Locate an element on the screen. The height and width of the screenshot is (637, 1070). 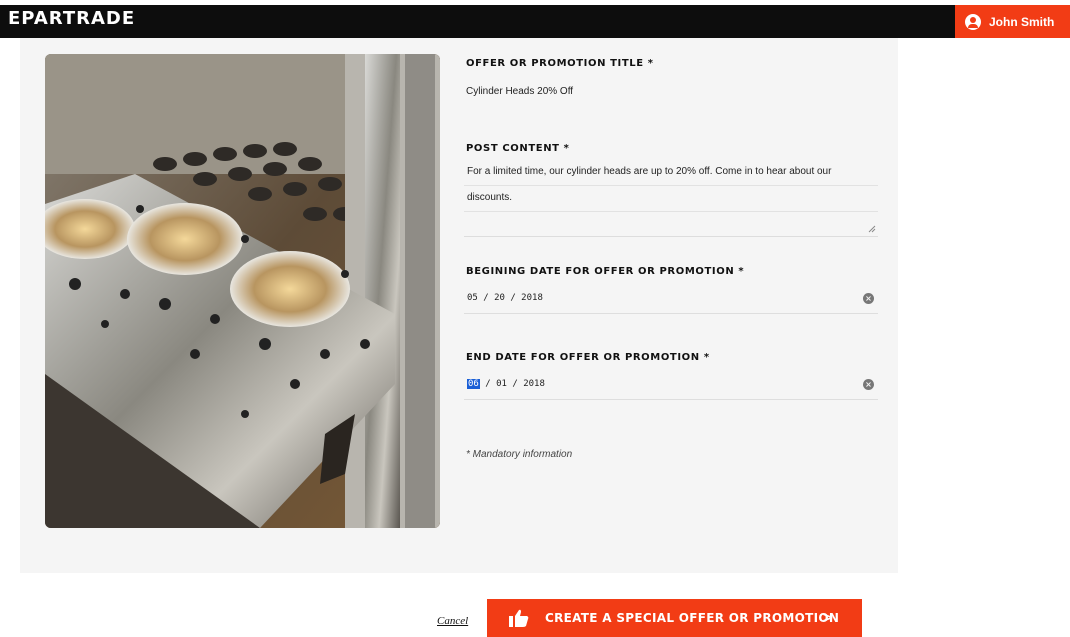
content-line-2: discounts. is located at coordinates (490, 197).